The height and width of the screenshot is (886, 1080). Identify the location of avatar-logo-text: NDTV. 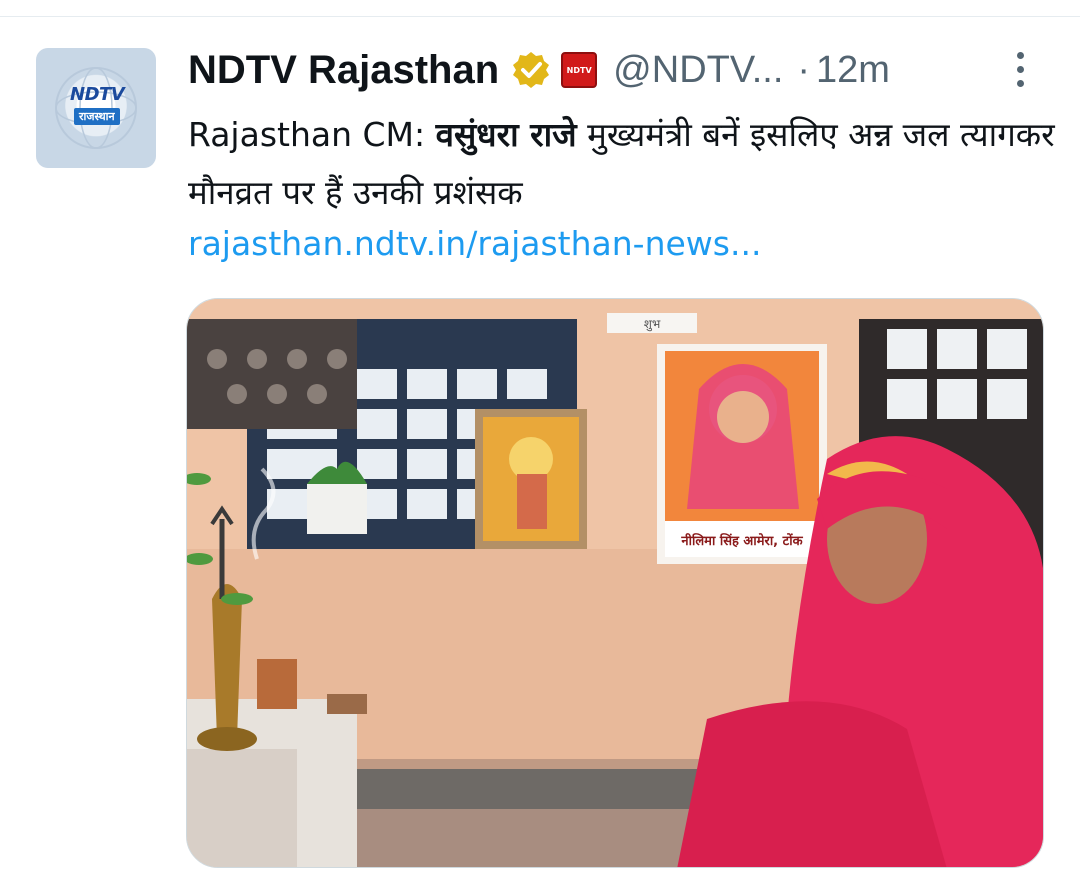
(97, 94).